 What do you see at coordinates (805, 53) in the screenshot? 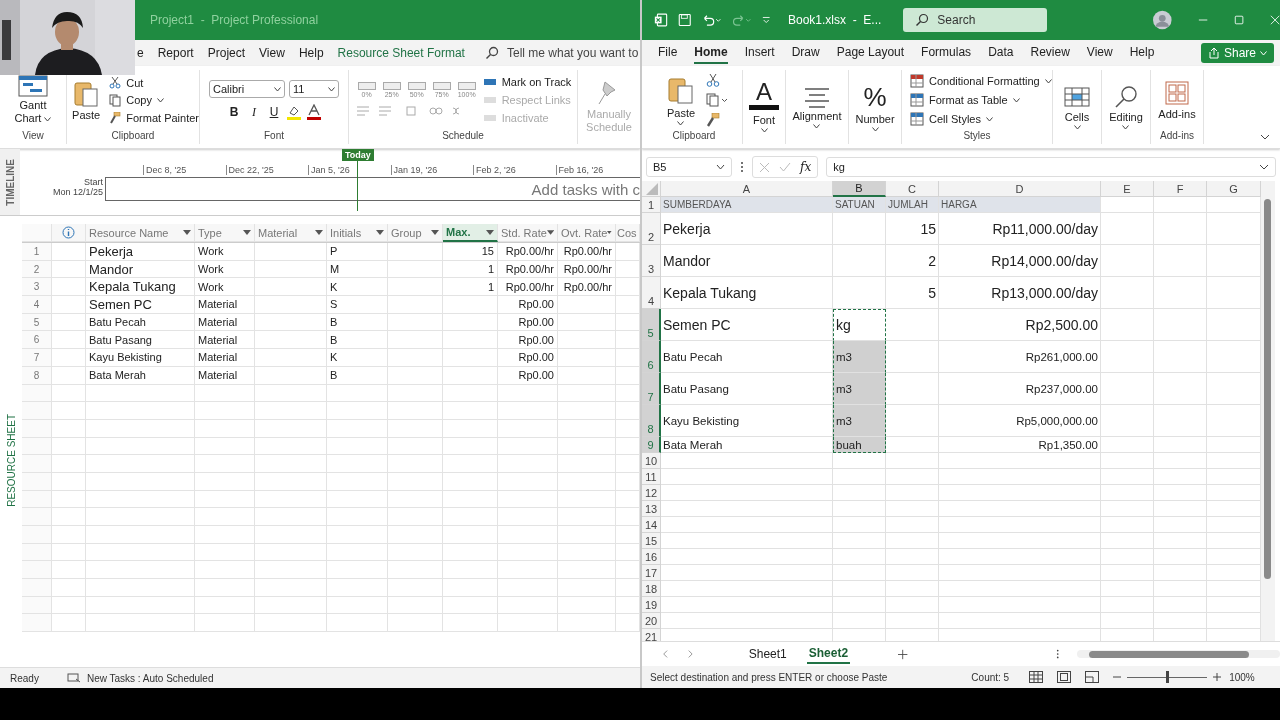
I see `ribbon-tab: Draw` at bounding box center [805, 53].